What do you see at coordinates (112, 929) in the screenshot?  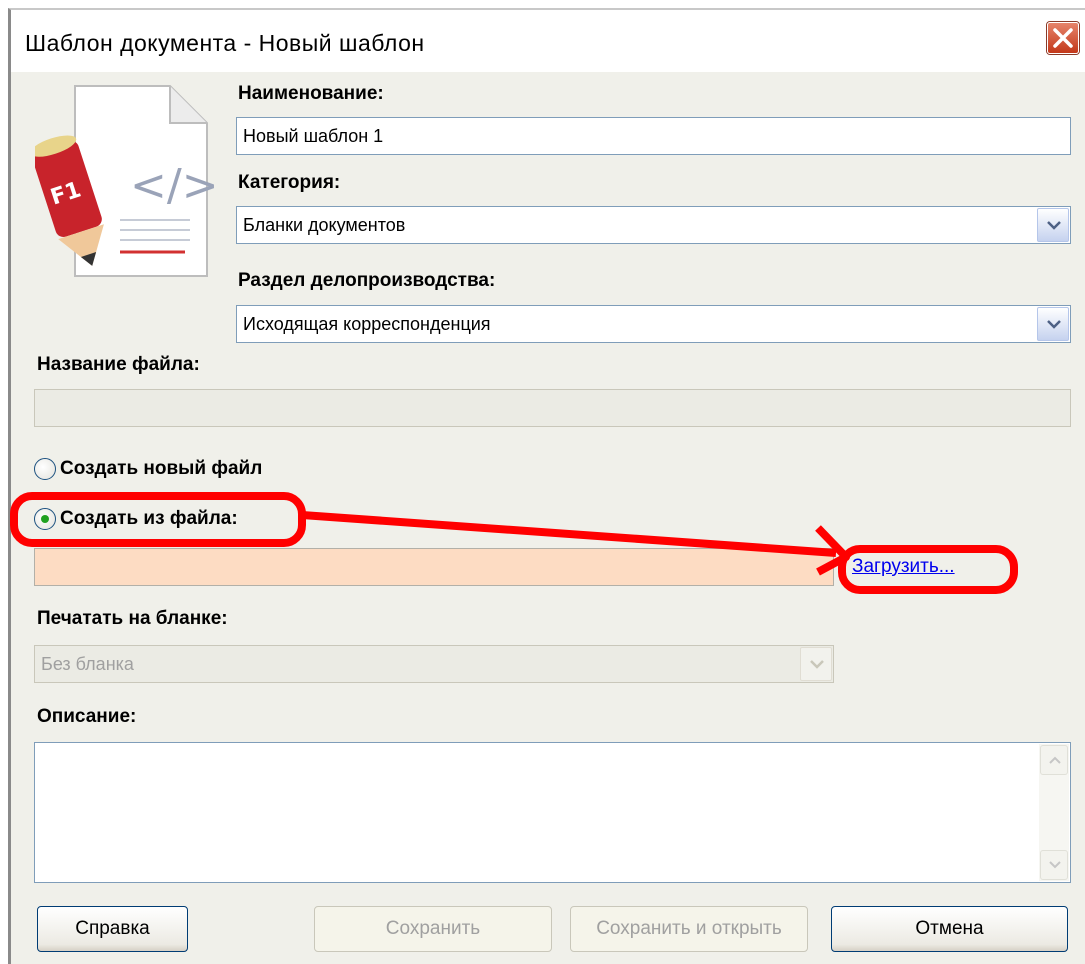 I see `help-button: Справка` at bounding box center [112, 929].